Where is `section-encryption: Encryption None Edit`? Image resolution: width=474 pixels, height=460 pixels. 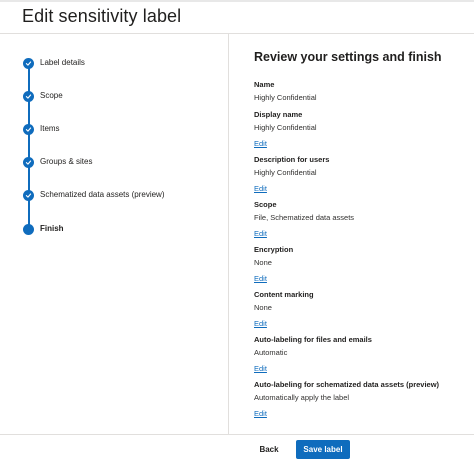 section-encryption: Encryption None Edit is located at coordinates (359, 267).